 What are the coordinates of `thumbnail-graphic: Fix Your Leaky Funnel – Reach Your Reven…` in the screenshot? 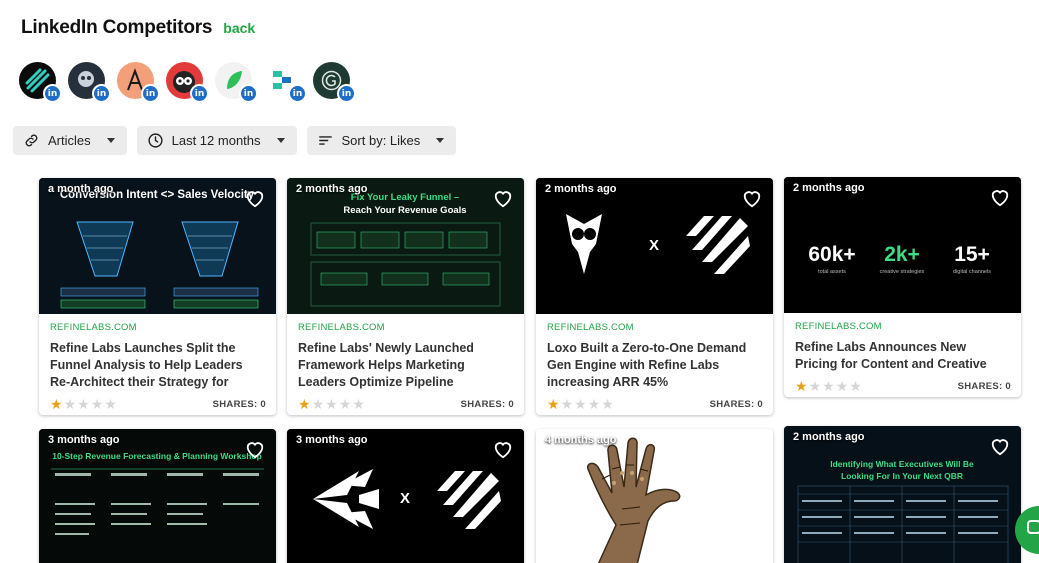 It's located at (405, 246).